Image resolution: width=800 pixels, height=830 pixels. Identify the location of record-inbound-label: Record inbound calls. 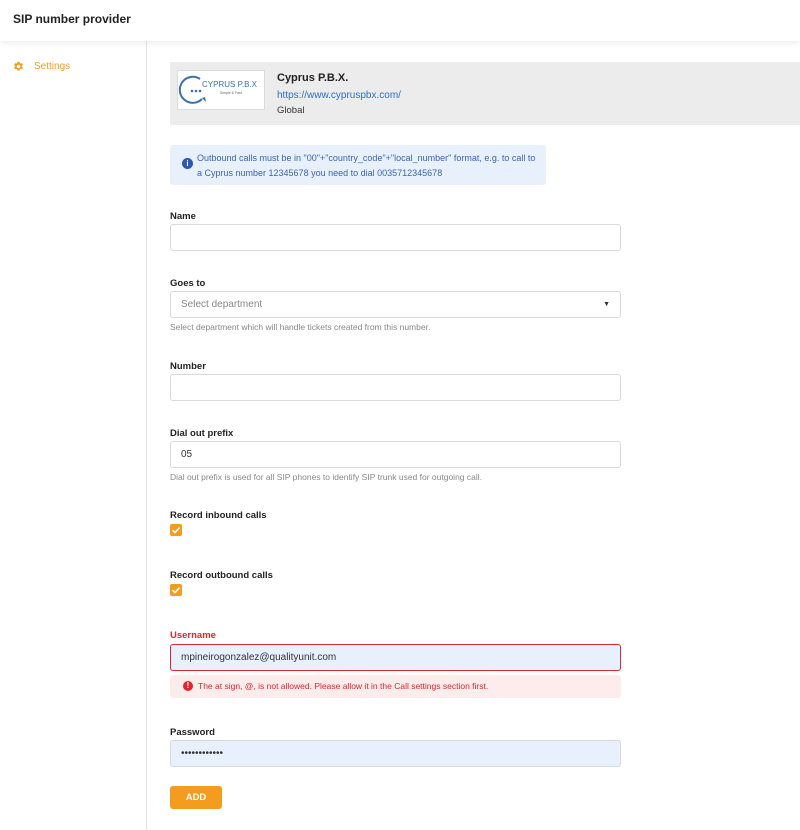
(218, 515).